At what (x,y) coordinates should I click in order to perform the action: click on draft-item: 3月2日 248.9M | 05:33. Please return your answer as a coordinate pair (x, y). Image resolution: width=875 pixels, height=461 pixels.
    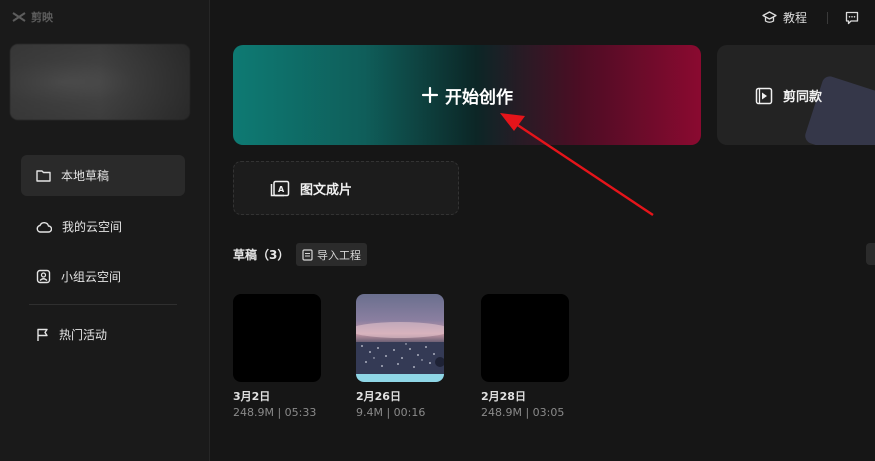
    Looking at the image, I should click on (277, 356).